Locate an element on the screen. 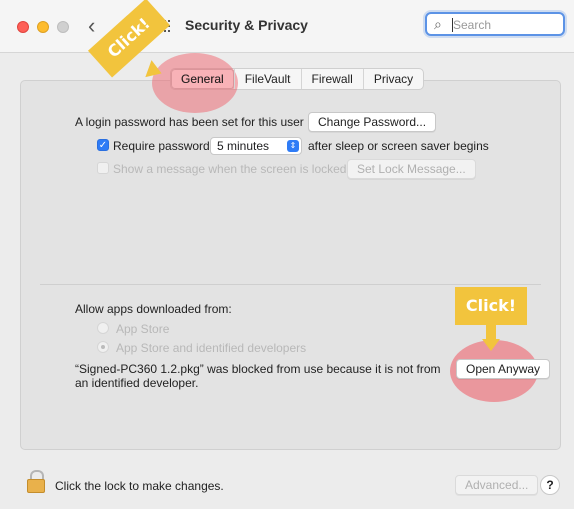  title-bar: ‹ Security & Privacy ⌕ Search is located at coordinates (287, 26).